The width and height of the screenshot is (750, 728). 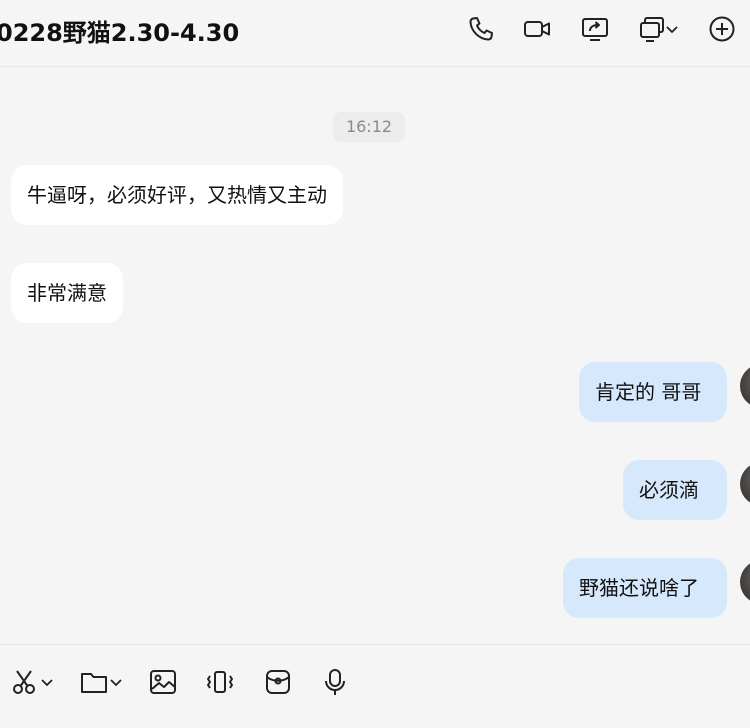 What do you see at coordinates (94, 682) in the screenshot?
I see `folder-icon` at bounding box center [94, 682].